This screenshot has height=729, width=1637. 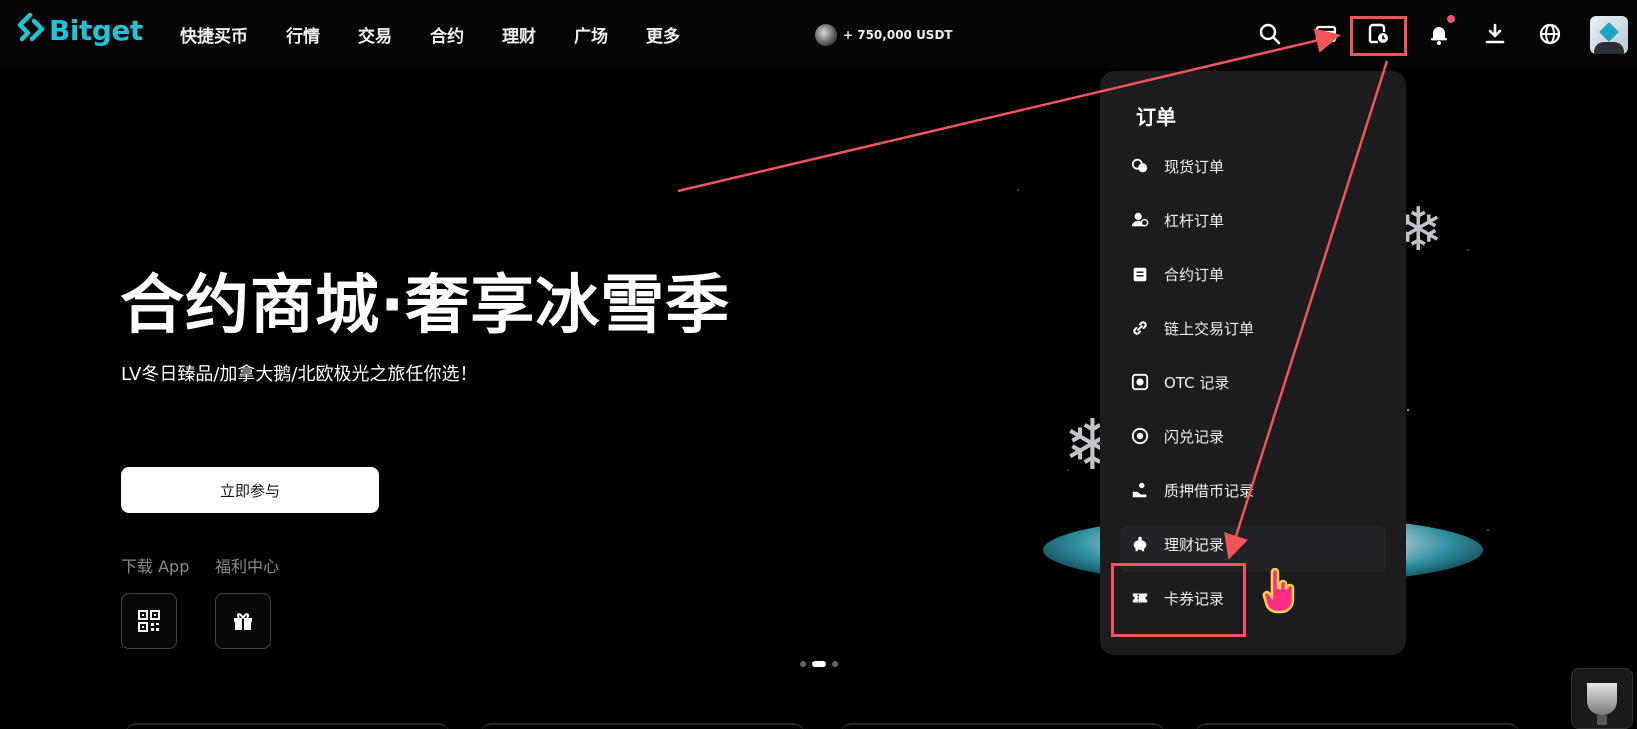 I want to click on nav-item-earn: 理财, so click(x=519, y=34).